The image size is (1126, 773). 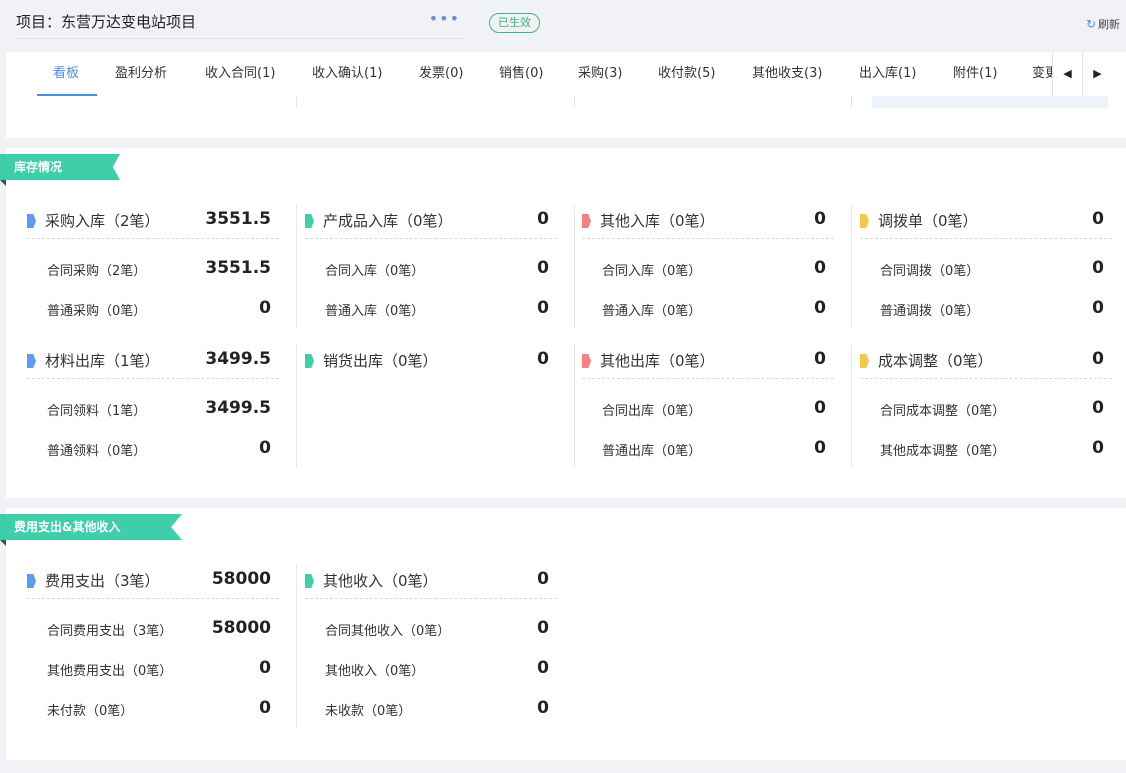 I want to click on detail-row: 合同调拨（0笔） 0, so click(x=996, y=268).